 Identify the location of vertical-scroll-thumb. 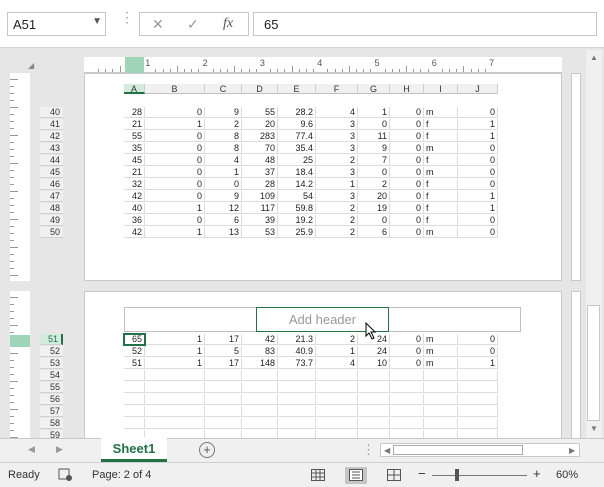
(593, 363).